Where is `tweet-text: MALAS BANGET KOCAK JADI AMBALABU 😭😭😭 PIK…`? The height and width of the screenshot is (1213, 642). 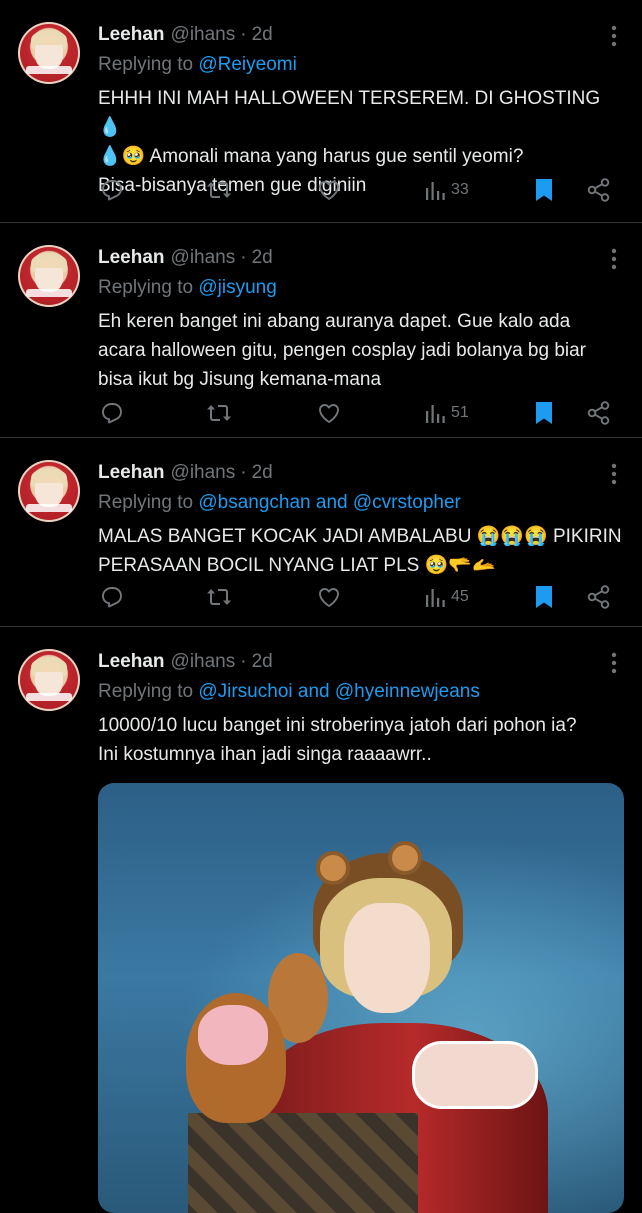
tweet-text: MALAS BANGET KOCAK JADI AMBALABU 😭😭😭 PIK… is located at coordinates (360, 551).